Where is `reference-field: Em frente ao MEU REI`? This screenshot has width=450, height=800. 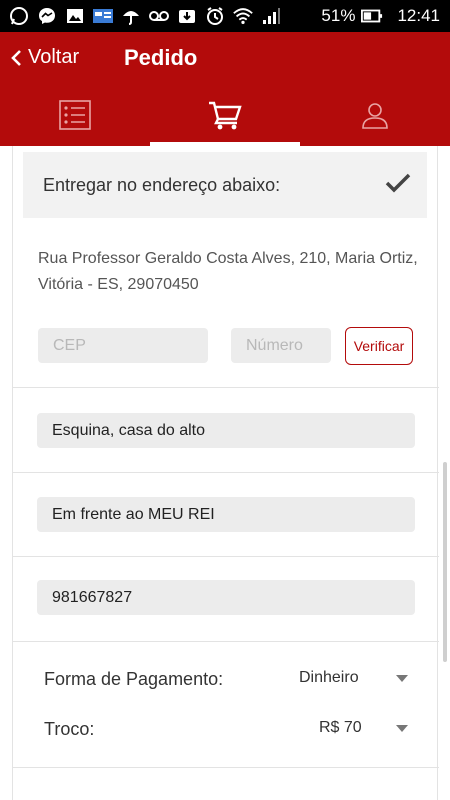 reference-field: Em frente ao MEU REI is located at coordinates (226, 514).